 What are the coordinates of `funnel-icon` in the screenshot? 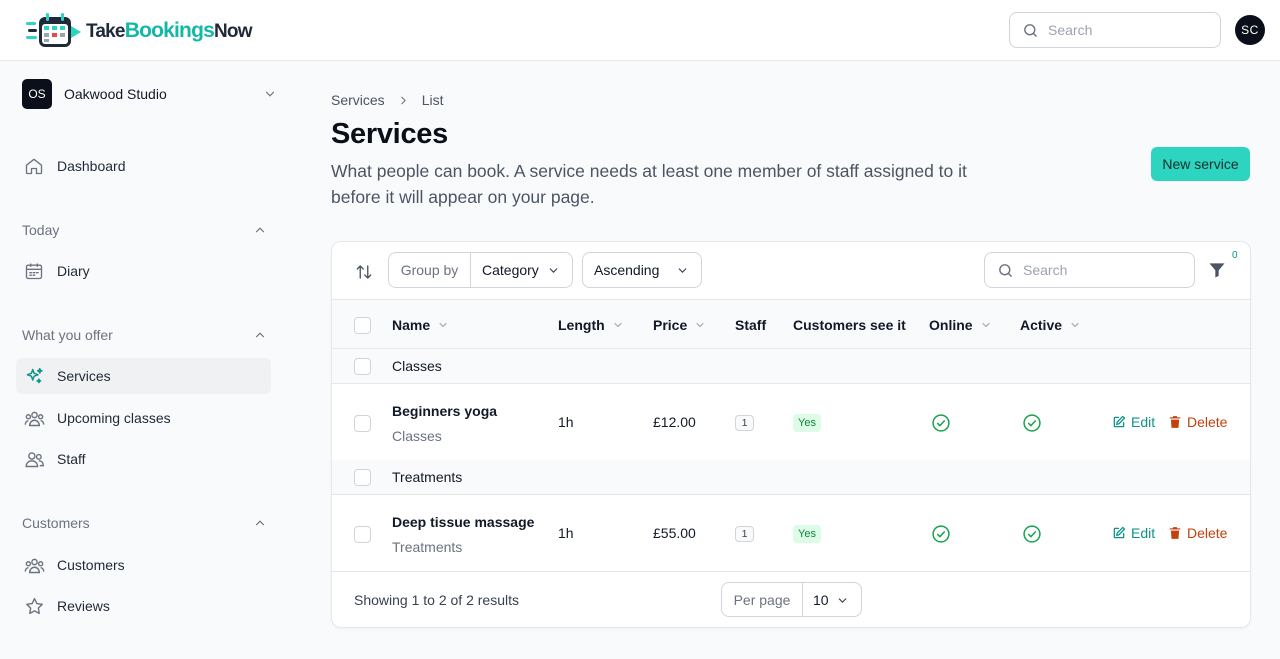 It's located at (1217, 270).